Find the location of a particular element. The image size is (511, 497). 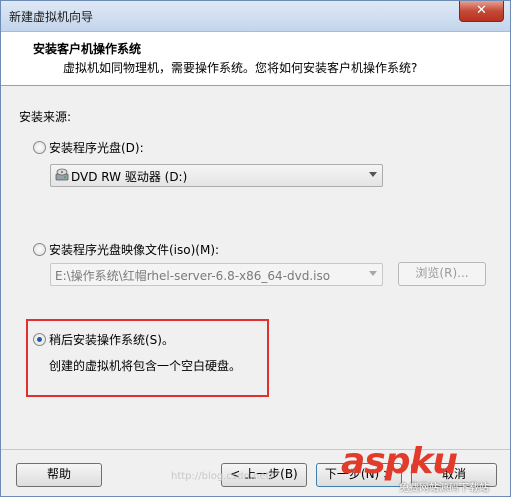

aspku-logo: aspku 免费网站源码下载站 is located at coordinates (425, 468).